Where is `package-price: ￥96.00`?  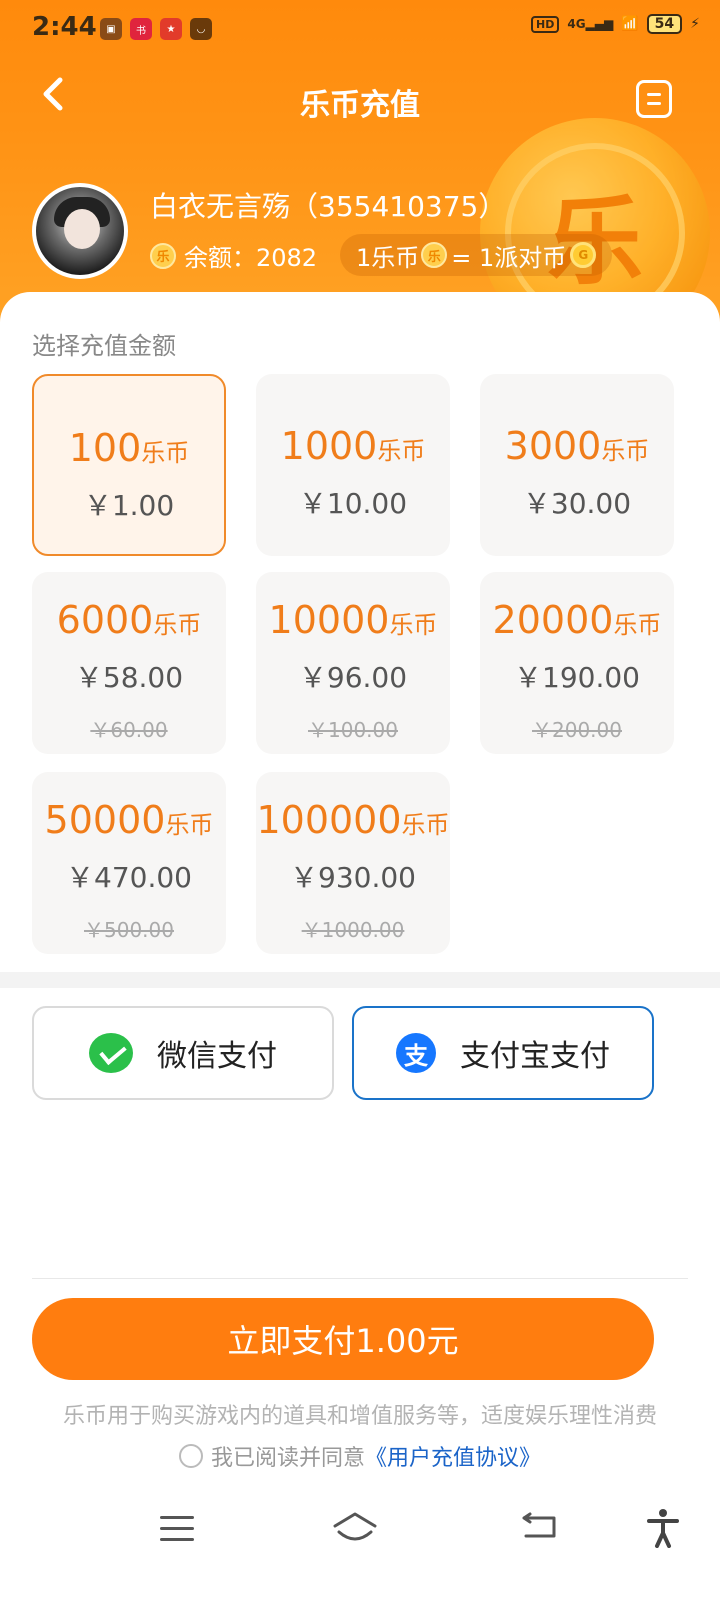 package-price: ￥96.00 is located at coordinates (353, 677).